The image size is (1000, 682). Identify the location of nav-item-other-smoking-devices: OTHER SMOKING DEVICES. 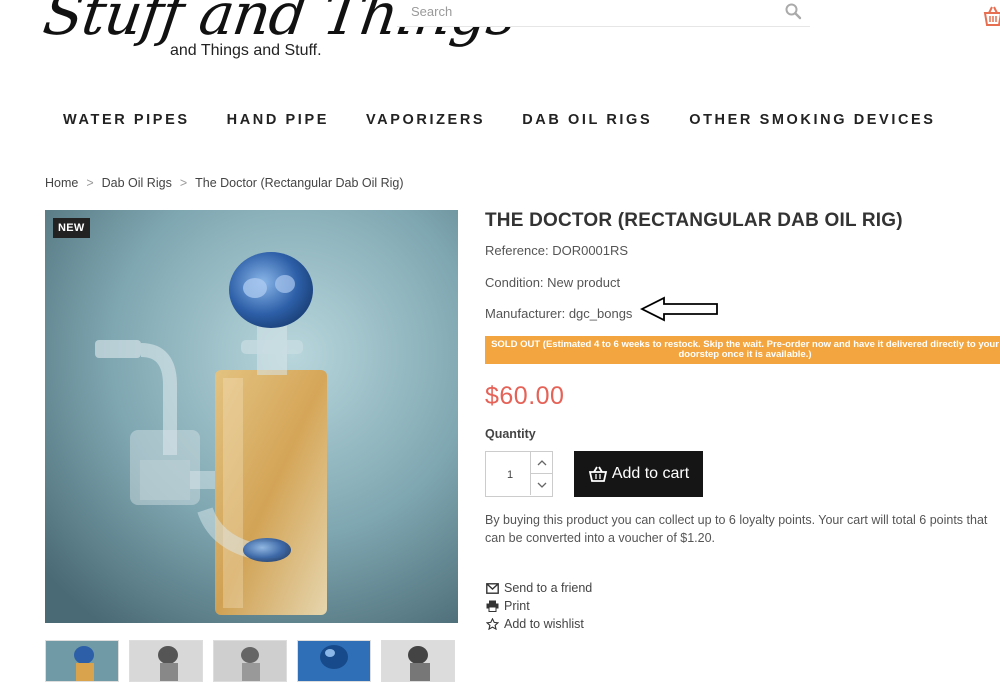
(812, 120).